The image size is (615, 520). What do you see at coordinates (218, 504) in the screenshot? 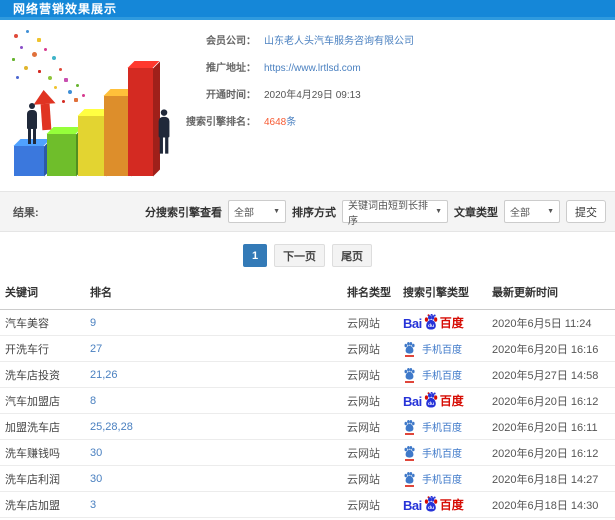
I see `rank-cell: 3` at bounding box center [218, 504].